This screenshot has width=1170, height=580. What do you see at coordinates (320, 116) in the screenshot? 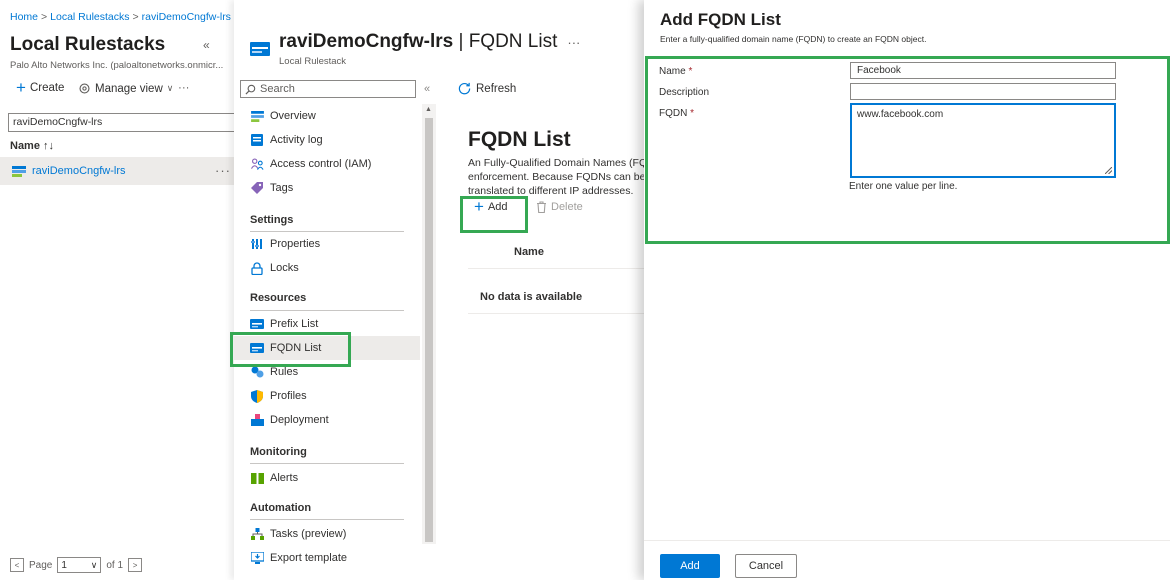
I see `menu-item-overview: Overview` at bounding box center [320, 116].